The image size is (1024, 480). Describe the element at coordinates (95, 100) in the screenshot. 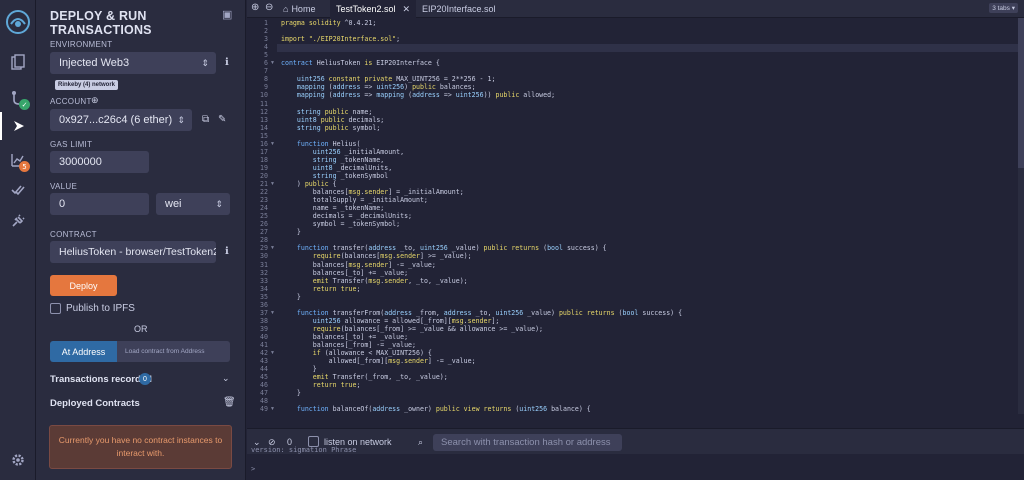

I see `add-account-icon: ⊕` at that location.